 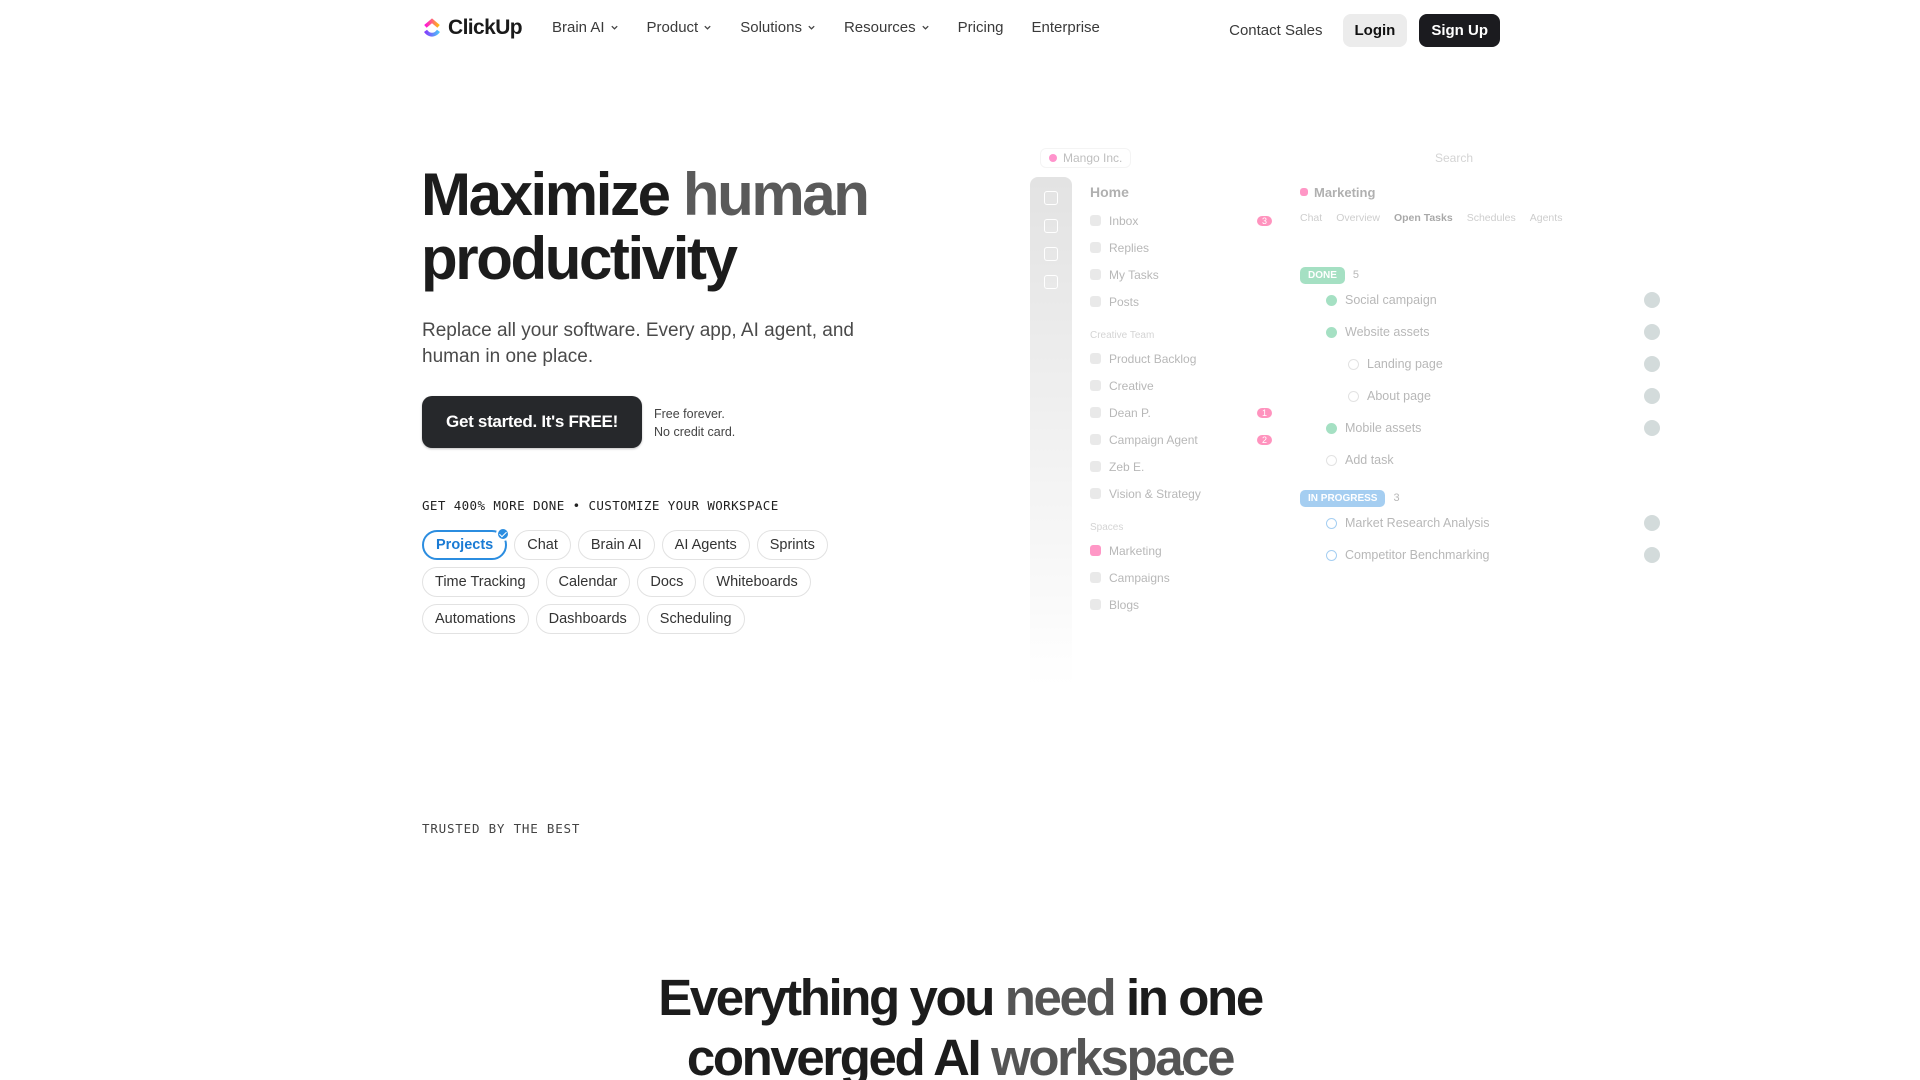 I want to click on nav-link-pricing: Pricing, so click(x=981, y=27).